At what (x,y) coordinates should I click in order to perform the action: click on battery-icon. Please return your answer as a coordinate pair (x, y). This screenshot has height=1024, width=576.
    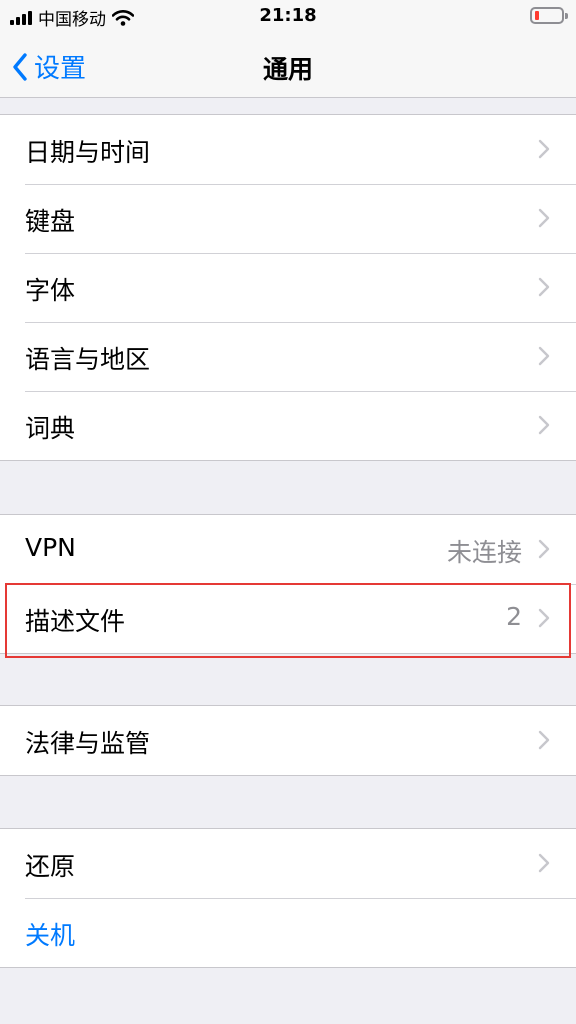
    Looking at the image, I should click on (549, 15).